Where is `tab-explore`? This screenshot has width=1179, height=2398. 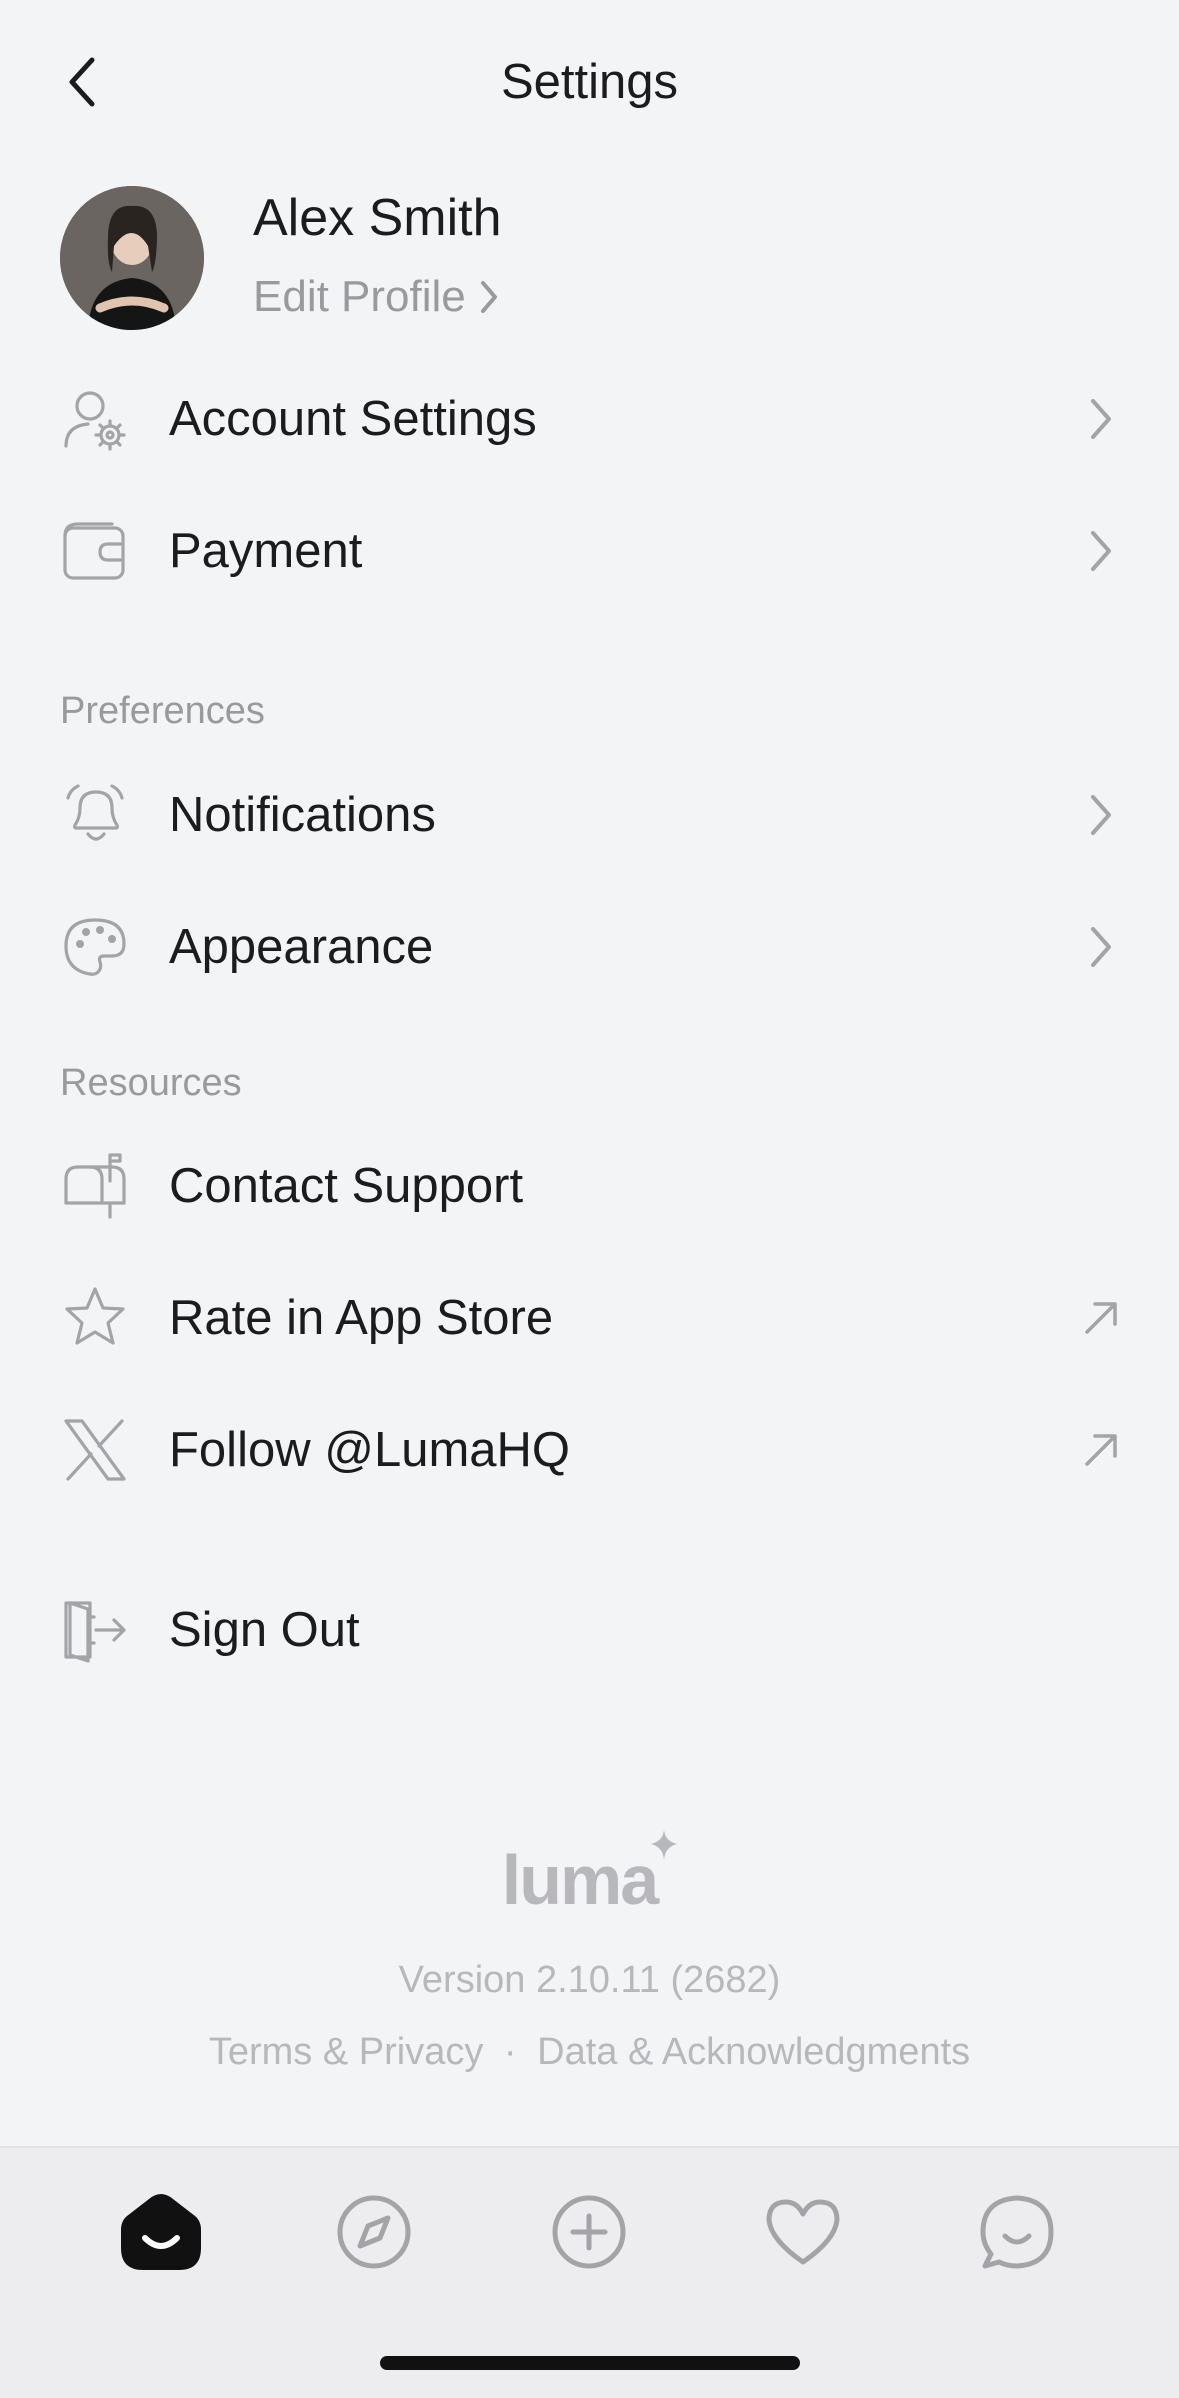
tab-explore is located at coordinates (374, 2232).